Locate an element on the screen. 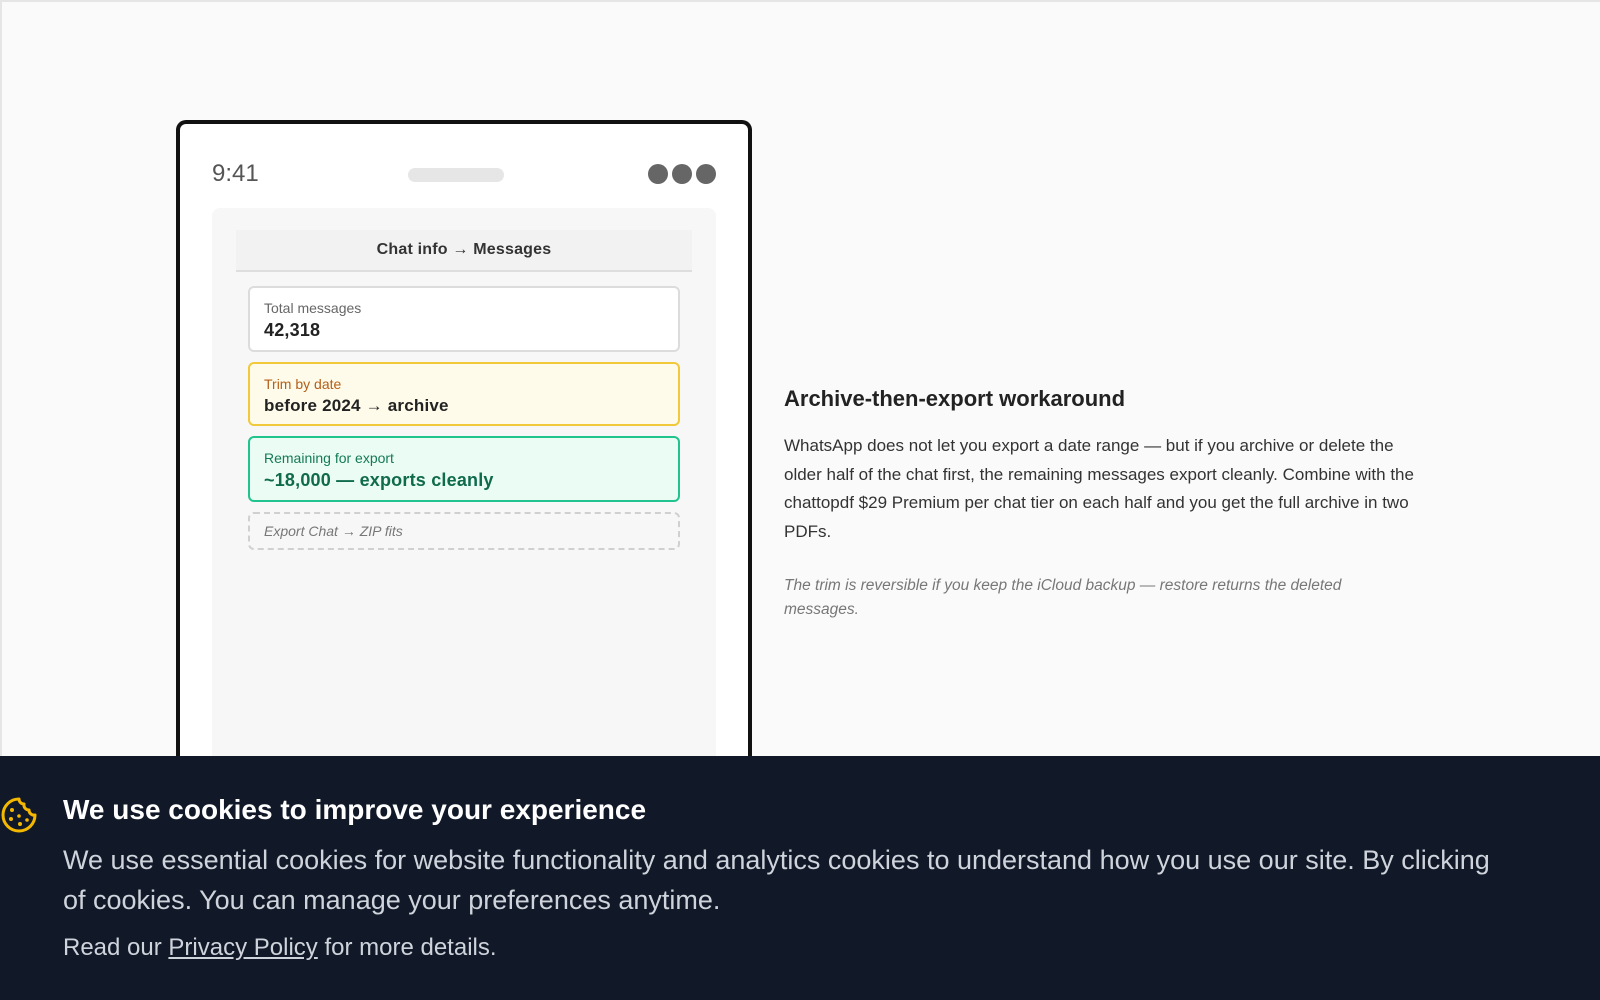  total-messages-card: Total messages 42,318 is located at coordinates (464, 319).